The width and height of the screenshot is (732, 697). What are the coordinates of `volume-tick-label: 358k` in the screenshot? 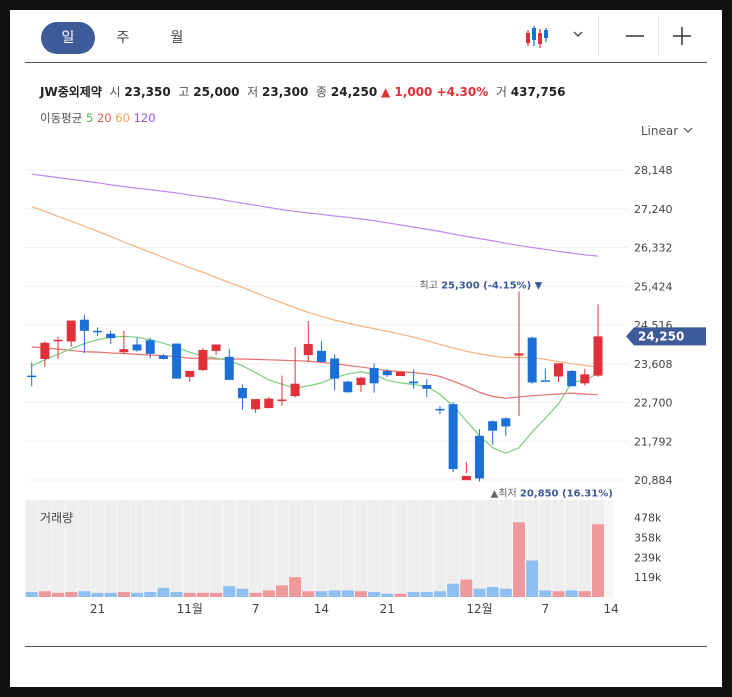 It's located at (648, 538).